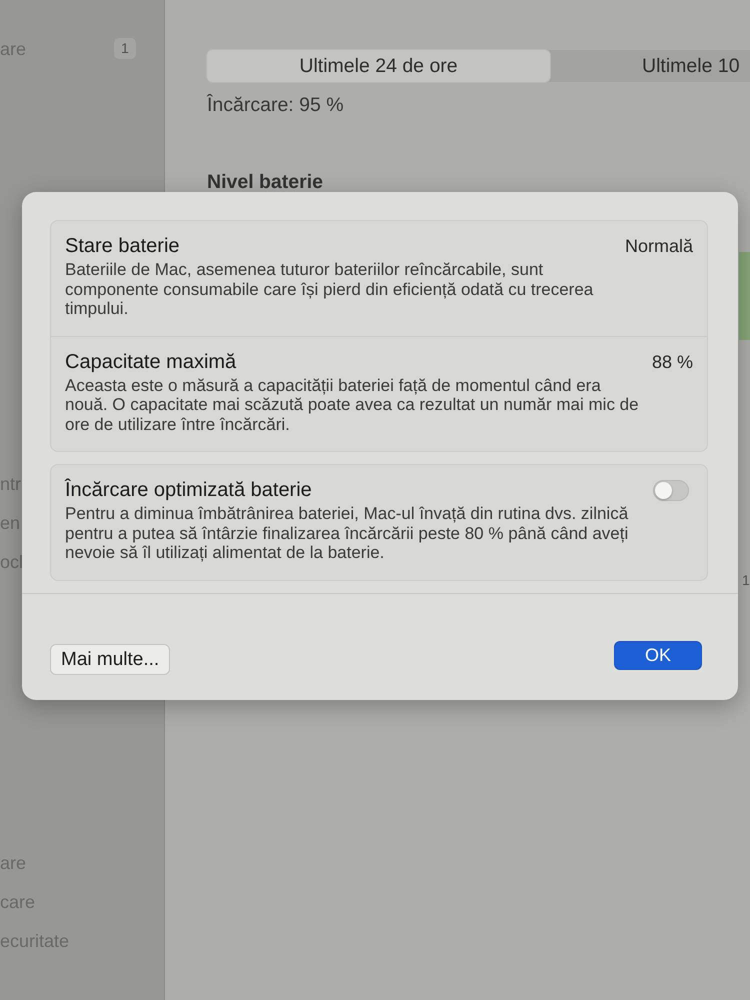  What do you see at coordinates (150, 362) in the screenshot?
I see `row-title: Capacitate maximă` at bounding box center [150, 362].